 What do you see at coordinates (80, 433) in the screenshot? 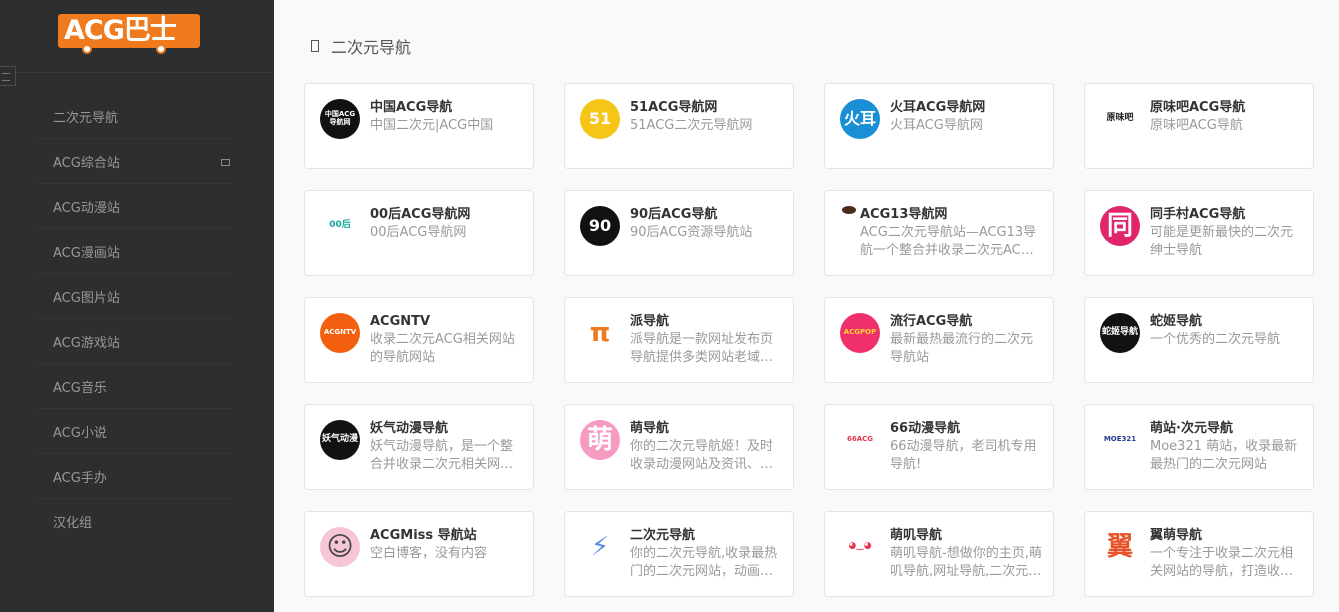
I see `sidebar-item-label: ACG小说` at bounding box center [80, 433].